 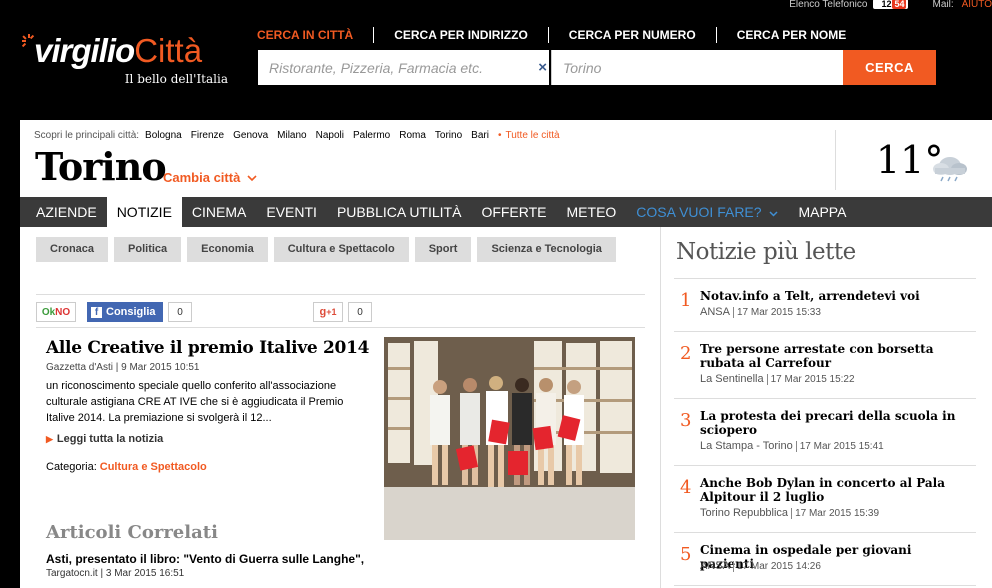 I want to click on news-date: 17 Mar 2015 15:22, so click(x=810, y=379).